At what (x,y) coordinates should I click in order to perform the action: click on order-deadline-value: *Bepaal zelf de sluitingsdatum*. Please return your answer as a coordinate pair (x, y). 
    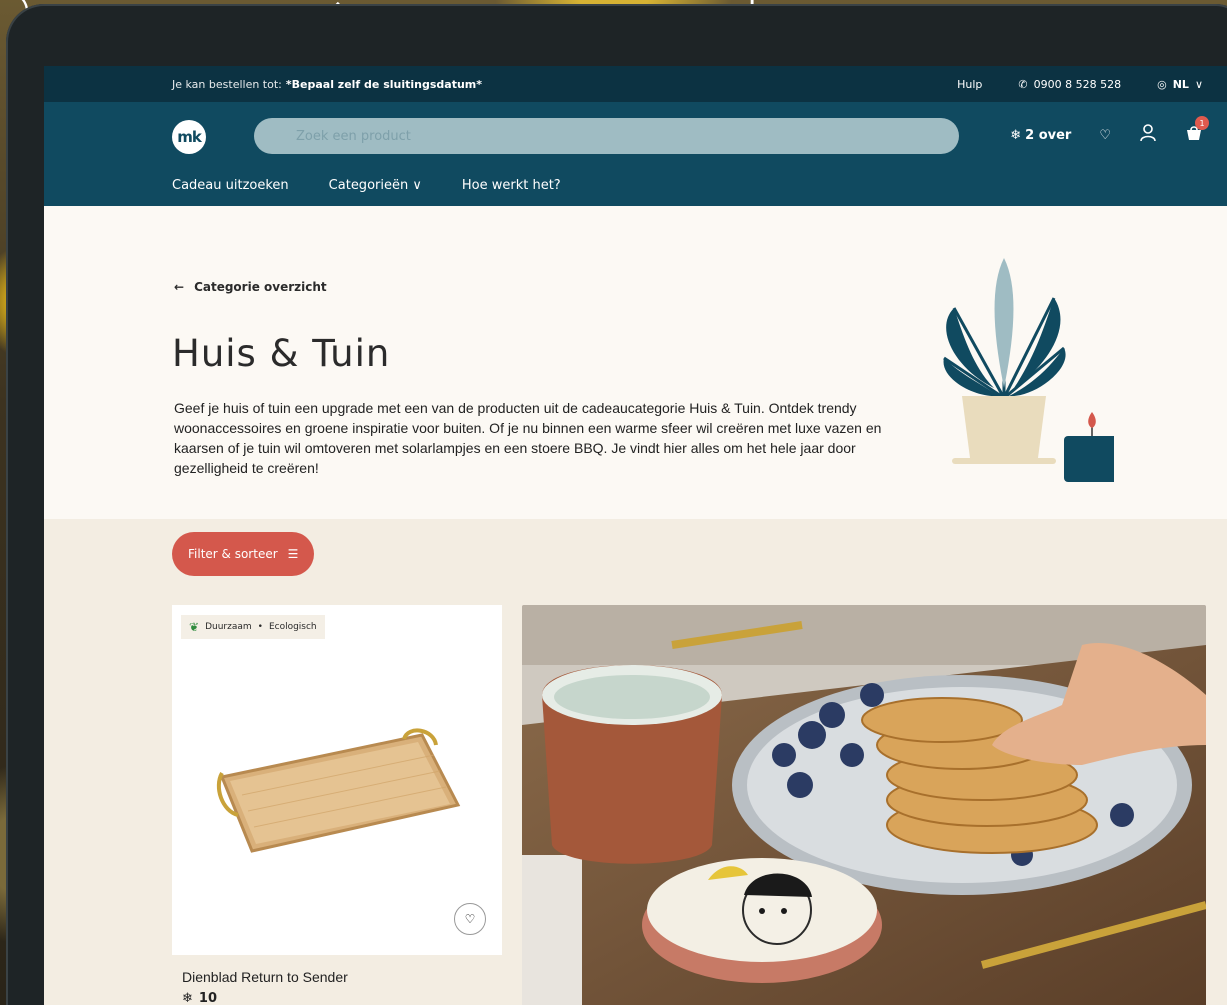
    Looking at the image, I should click on (384, 84).